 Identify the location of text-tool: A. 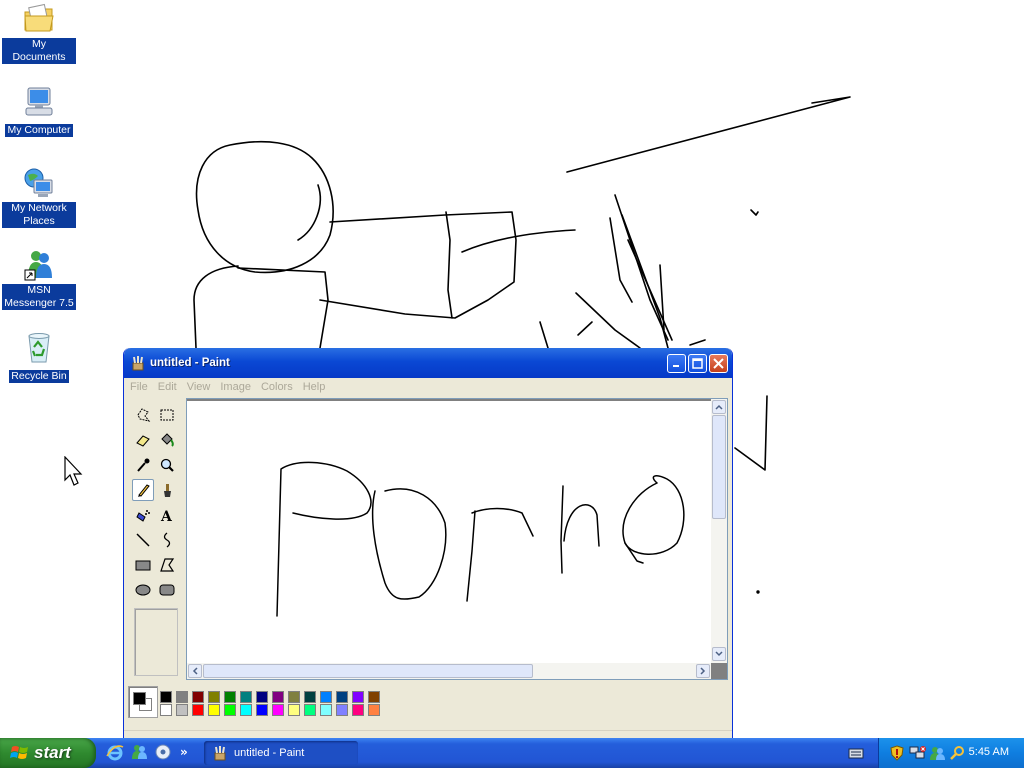
(167, 515).